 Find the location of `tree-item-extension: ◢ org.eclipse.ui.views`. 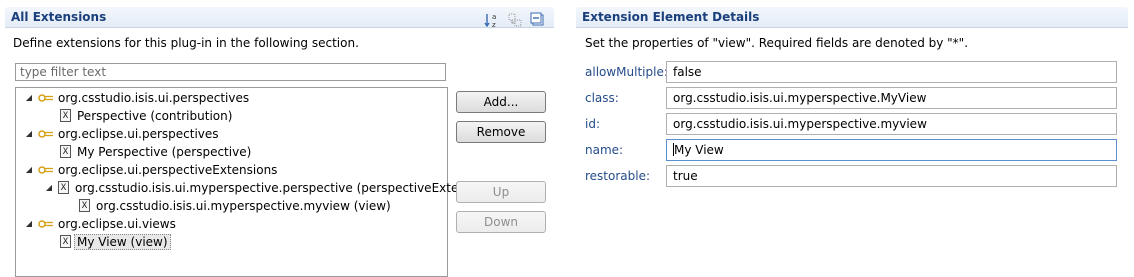

tree-item-extension: ◢ org.eclipse.ui.views is located at coordinates (100, 223).